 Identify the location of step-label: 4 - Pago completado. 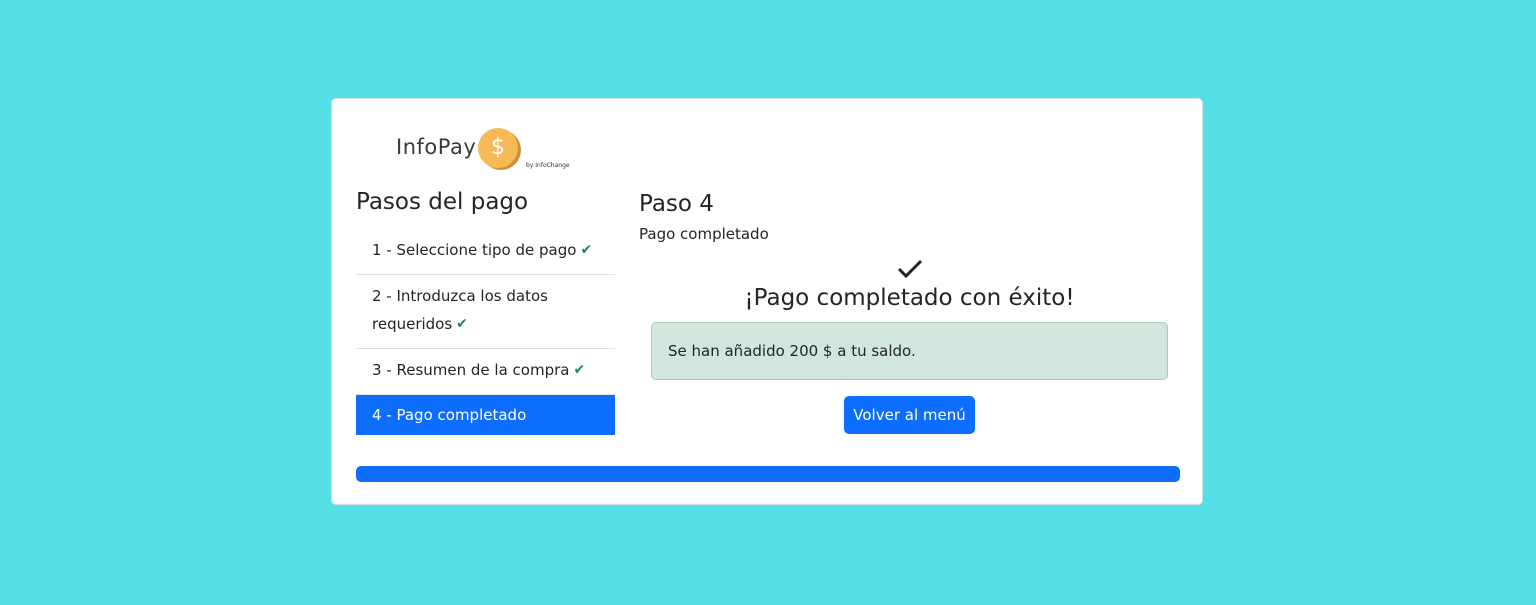
(449, 415).